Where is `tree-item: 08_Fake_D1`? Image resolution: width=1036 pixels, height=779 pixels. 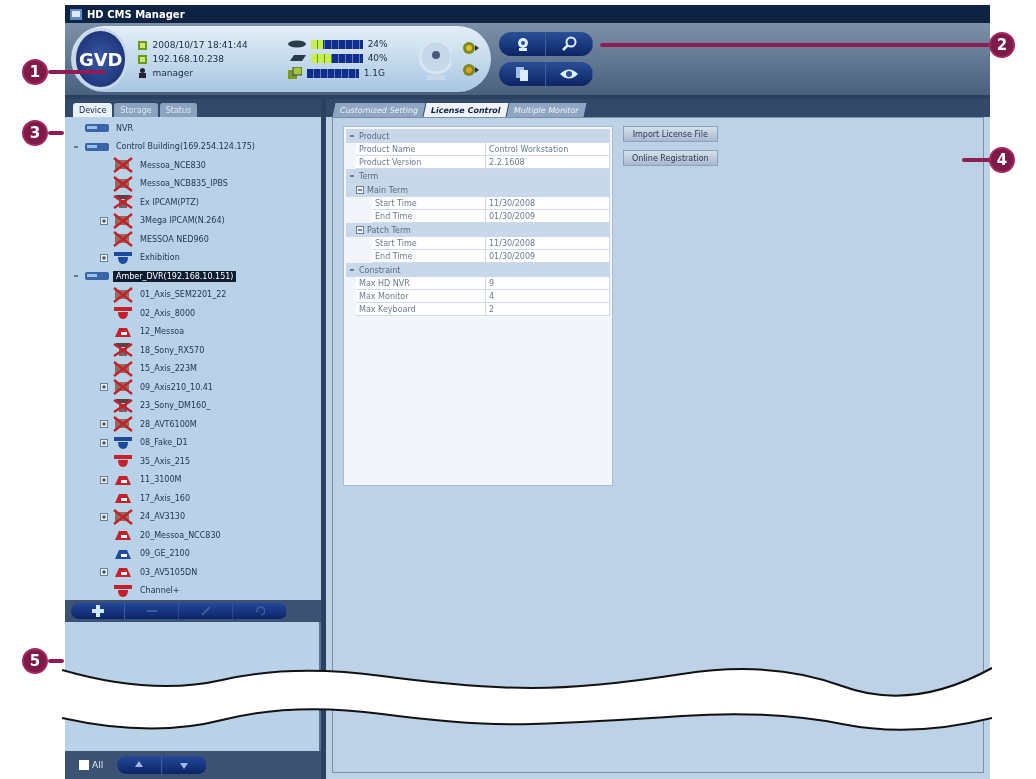 tree-item: 08_Fake_D1 is located at coordinates (164, 443).